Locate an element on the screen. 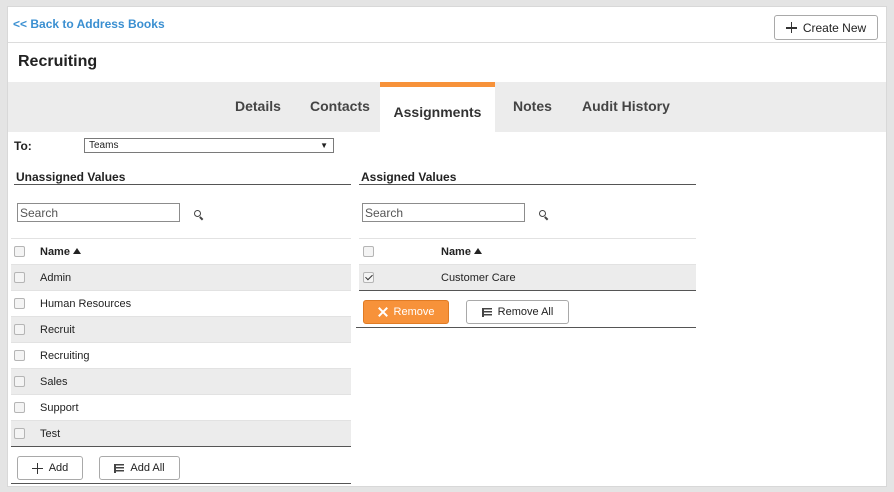 Image resolution: width=894 pixels, height=492 pixels. add-button: Add is located at coordinates (50, 468).